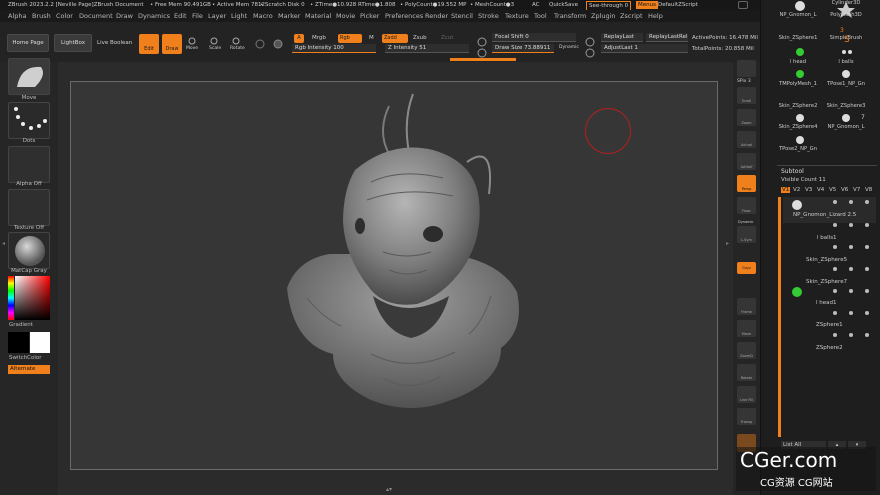  Describe the element at coordinates (743, 5) in the screenshot. I see `window-icon` at that location.